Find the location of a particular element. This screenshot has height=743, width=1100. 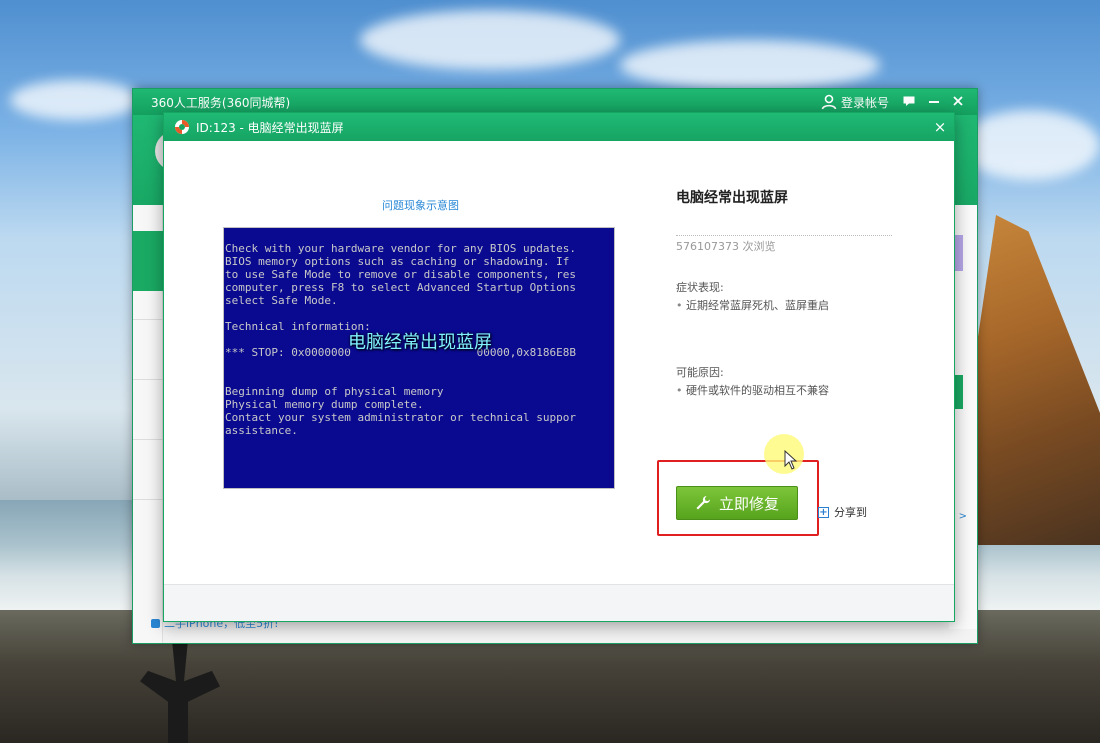

fix-now-button: 立即修复 is located at coordinates (737, 503).